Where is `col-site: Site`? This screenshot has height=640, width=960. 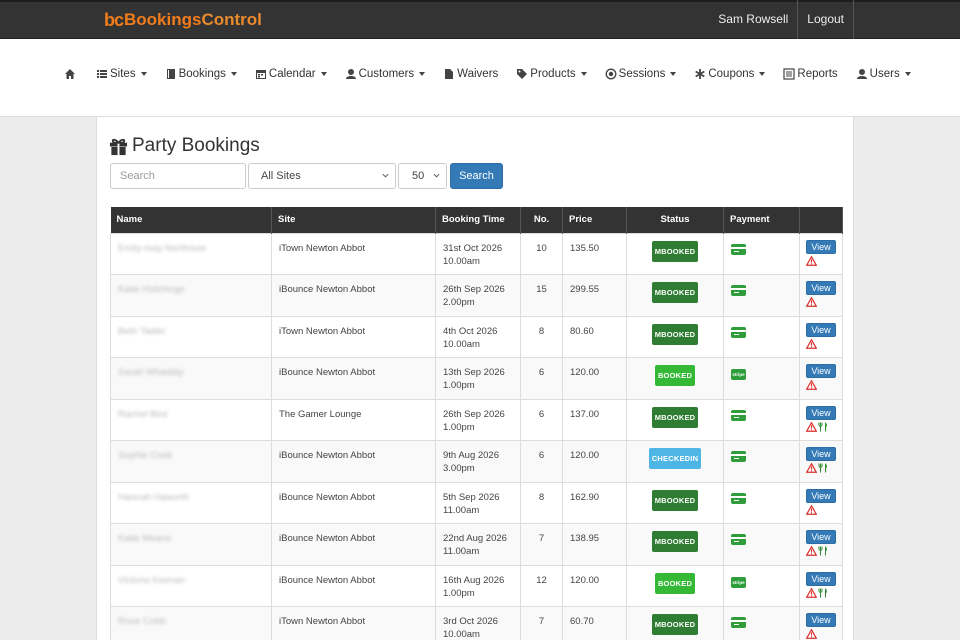
col-site: Site is located at coordinates (353, 220).